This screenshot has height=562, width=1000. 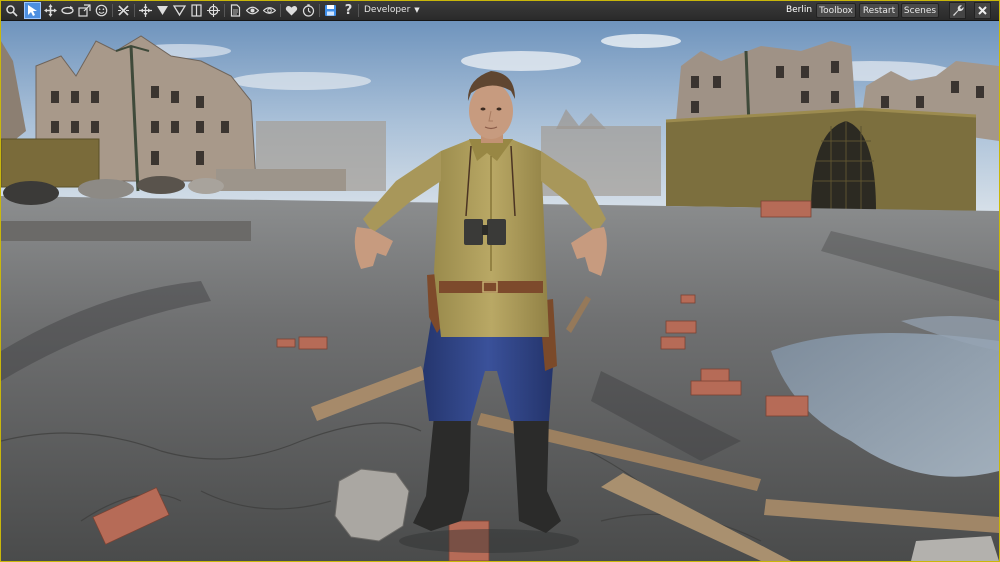 I want to click on rotate-icon, so click(x=67, y=10).